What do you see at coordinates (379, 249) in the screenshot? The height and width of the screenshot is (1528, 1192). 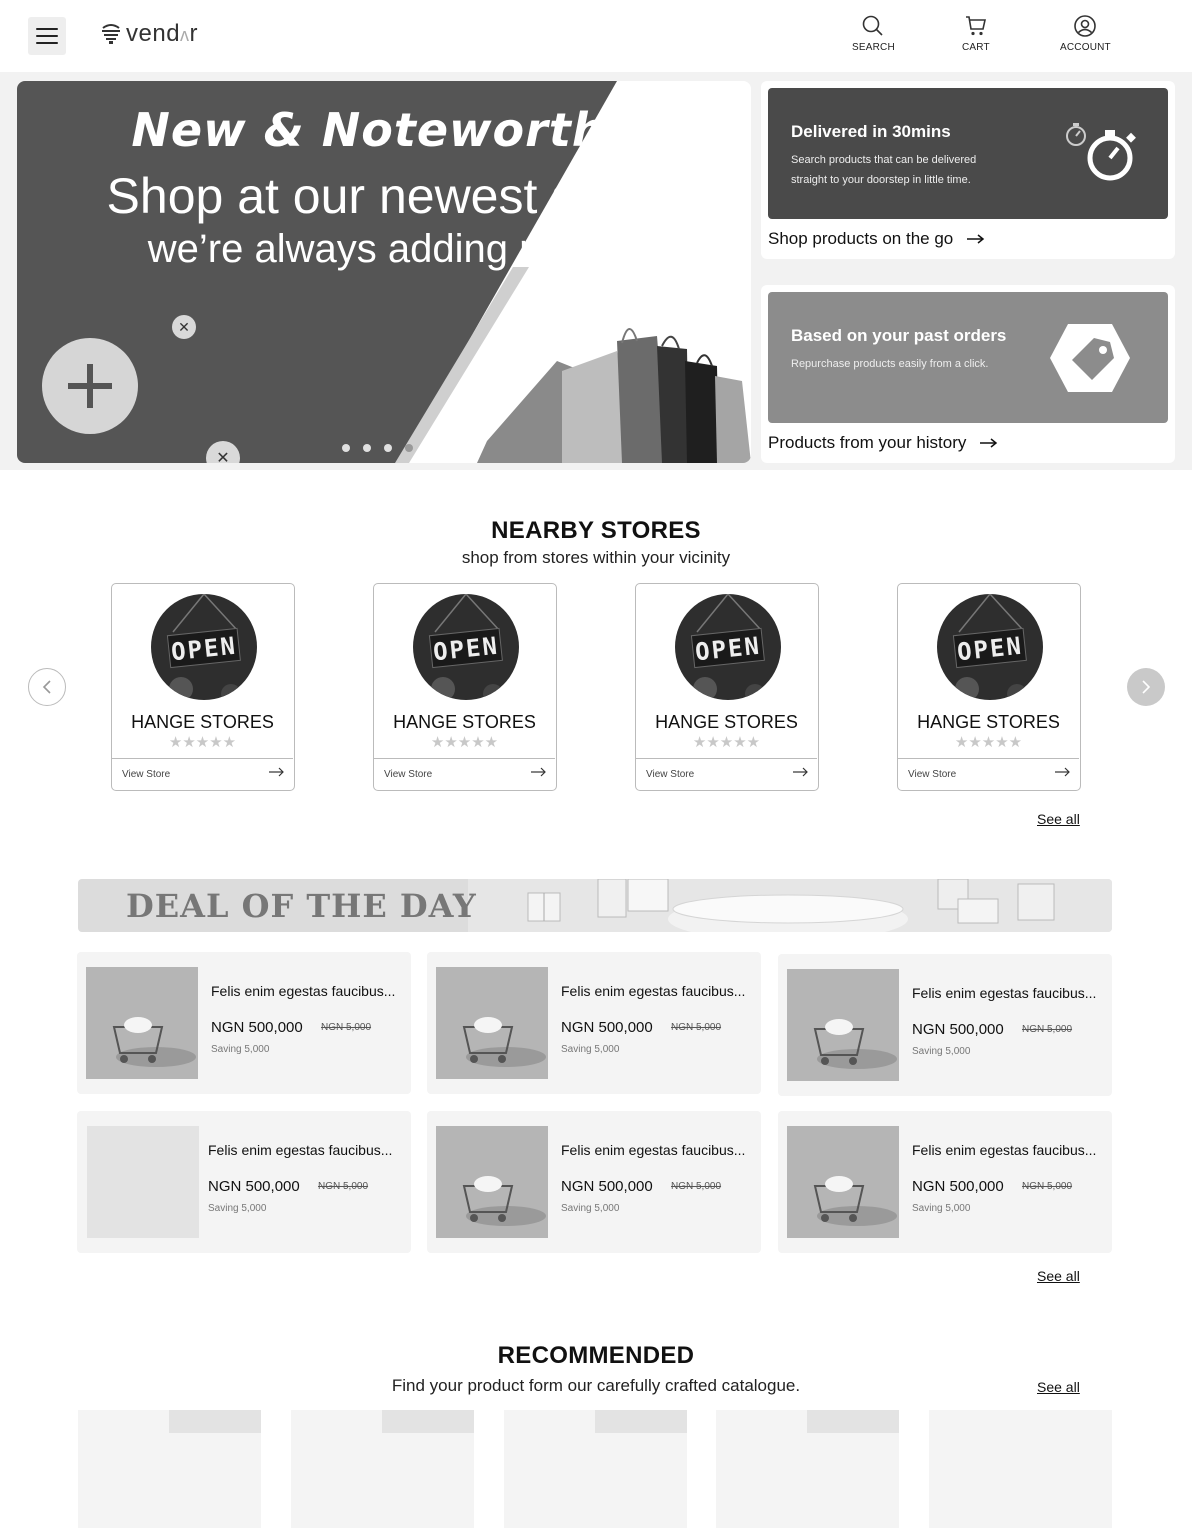 I see `hero-subline: we’re always adding more` at bounding box center [379, 249].